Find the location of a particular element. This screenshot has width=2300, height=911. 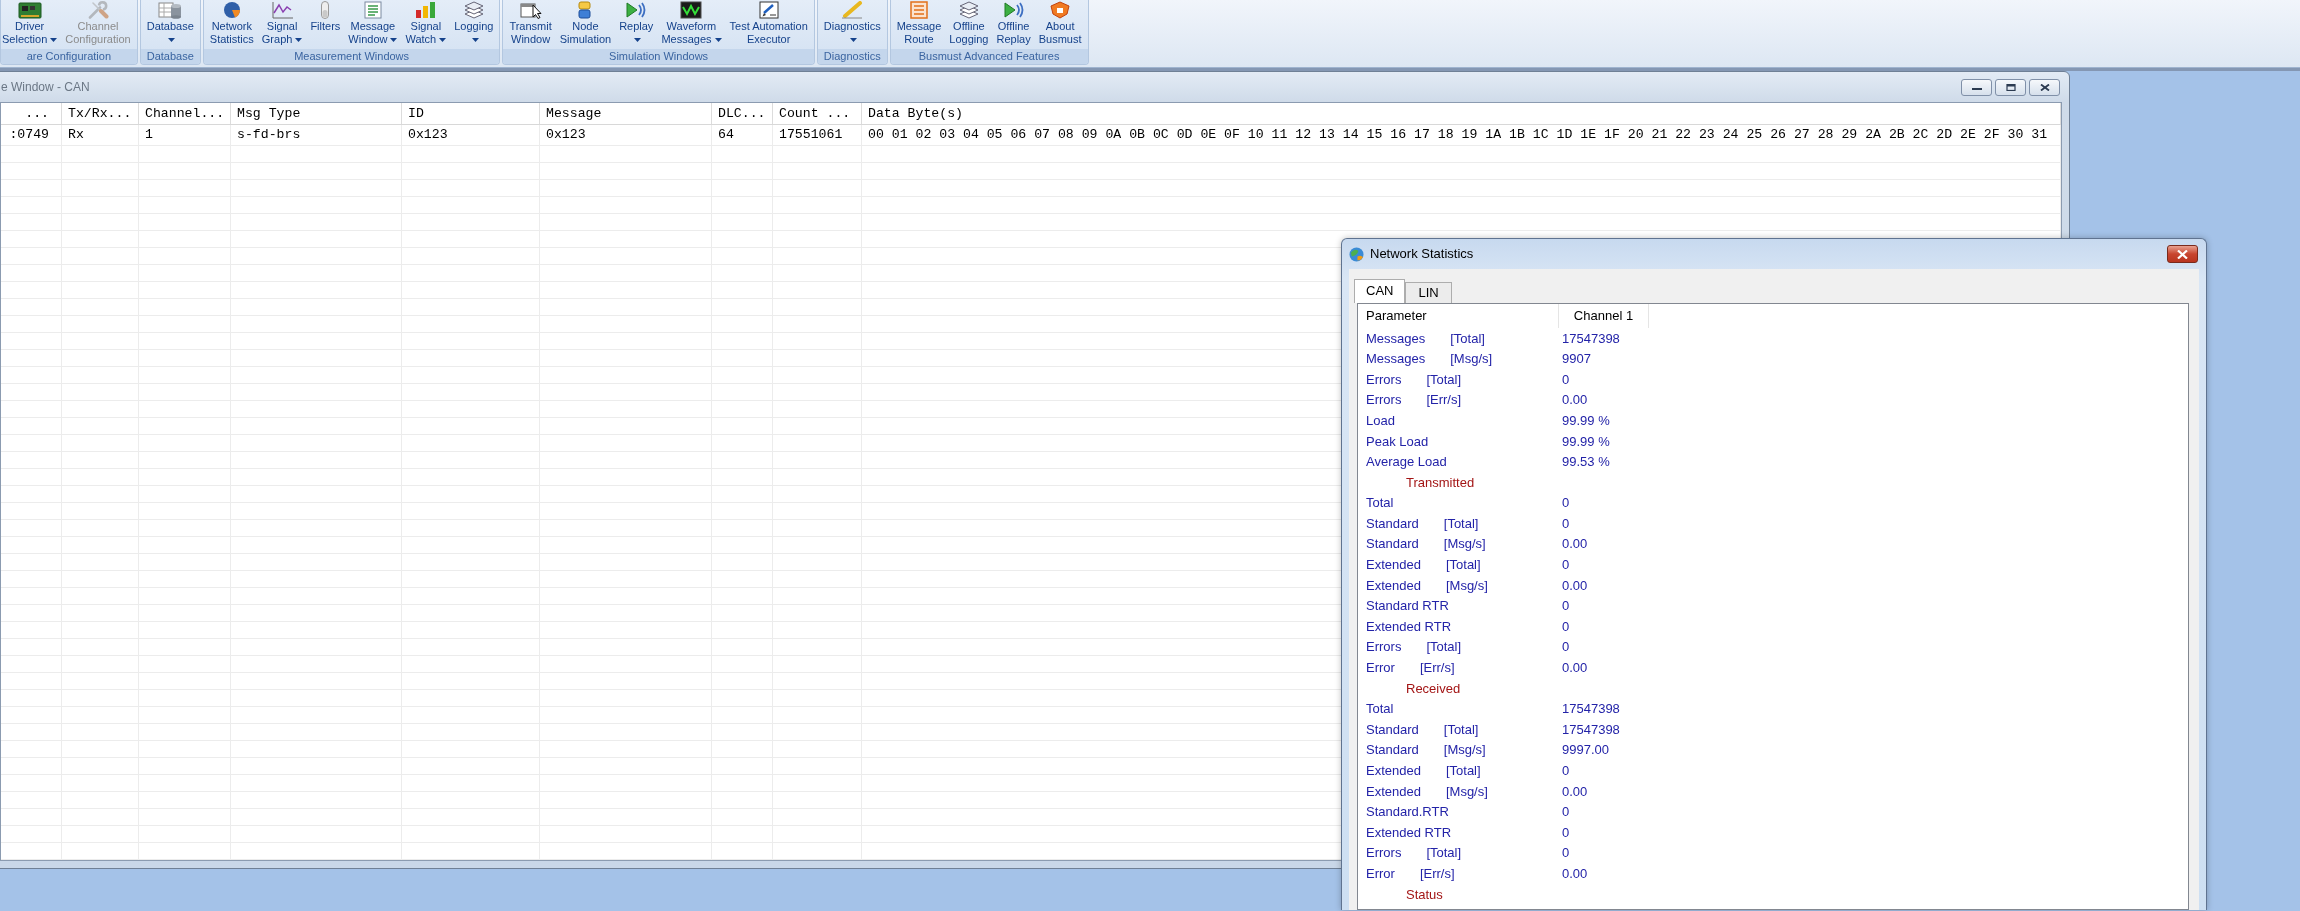

ribbon-button: Message Route is located at coordinates (919, 23).